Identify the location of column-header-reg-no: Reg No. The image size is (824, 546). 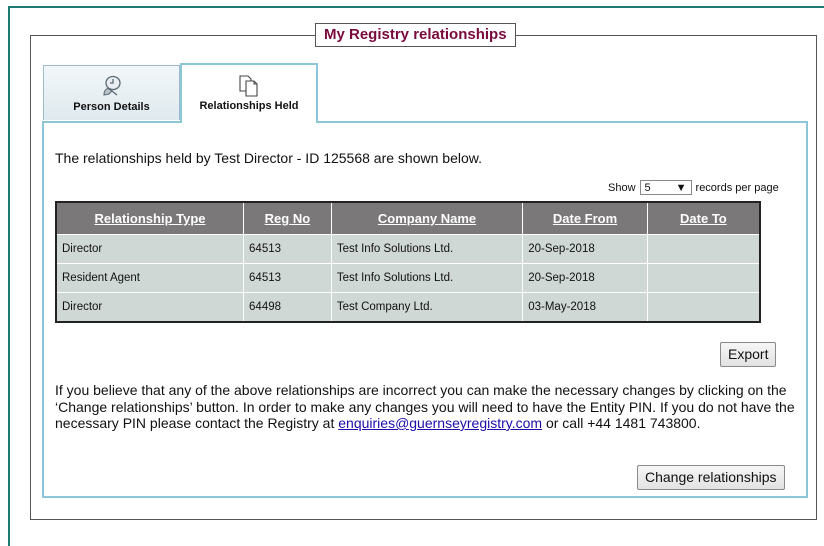
(287, 218).